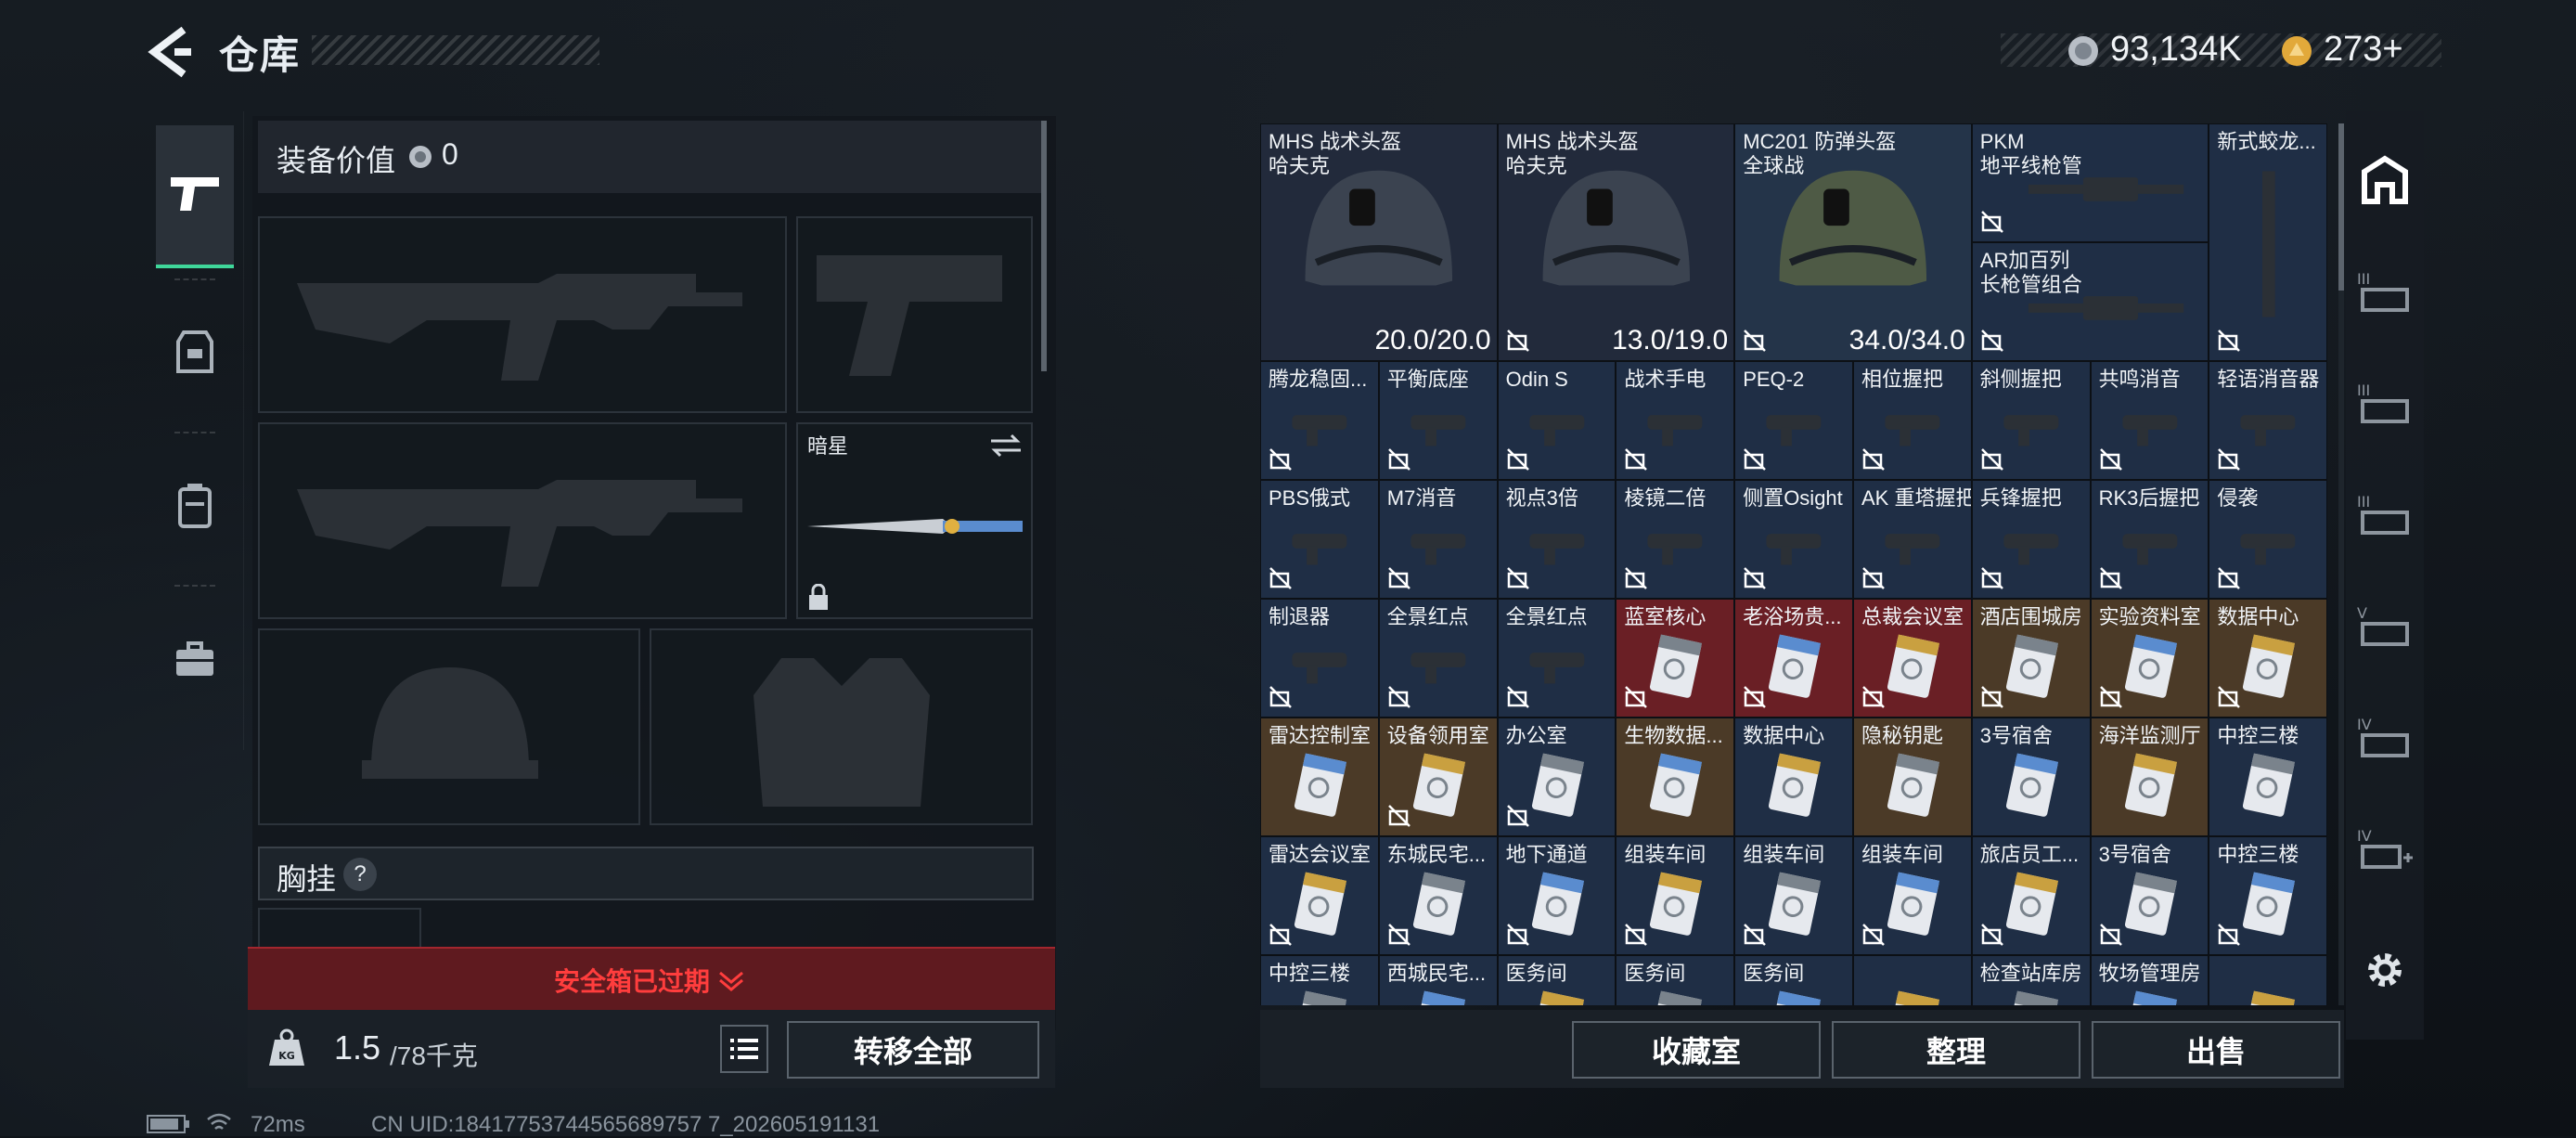  Describe the element at coordinates (1320, 540) in the screenshot. I see `attachment-item: PBS俄式` at that location.